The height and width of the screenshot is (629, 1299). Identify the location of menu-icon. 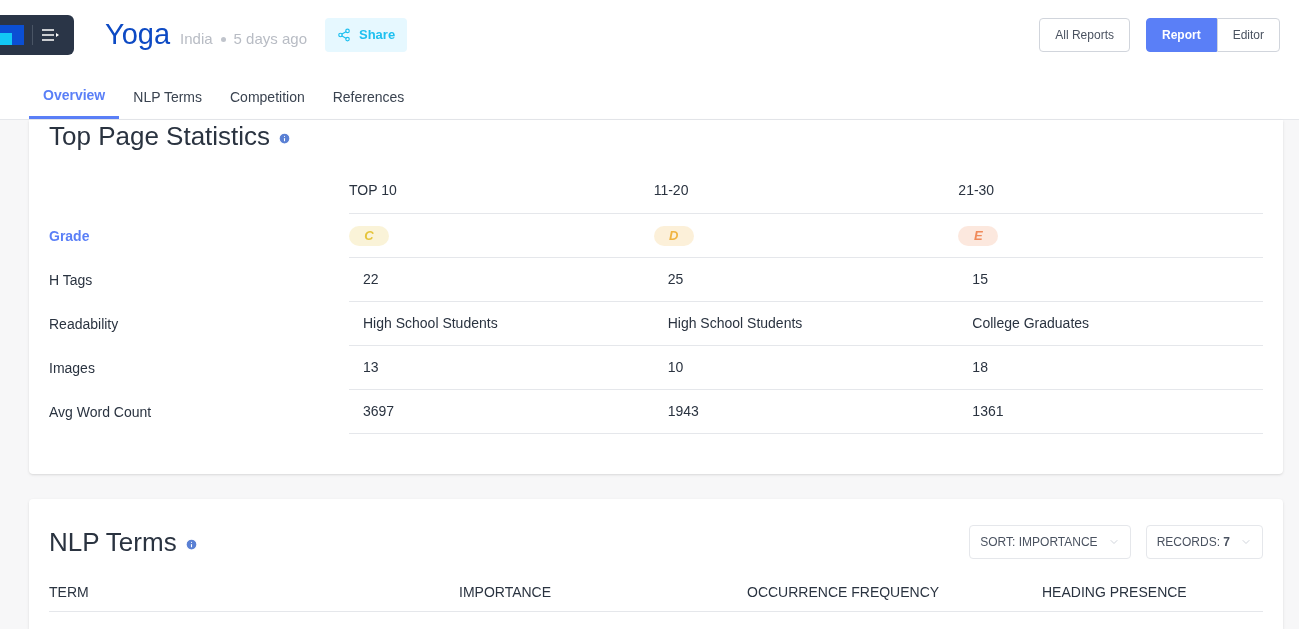
(50, 35).